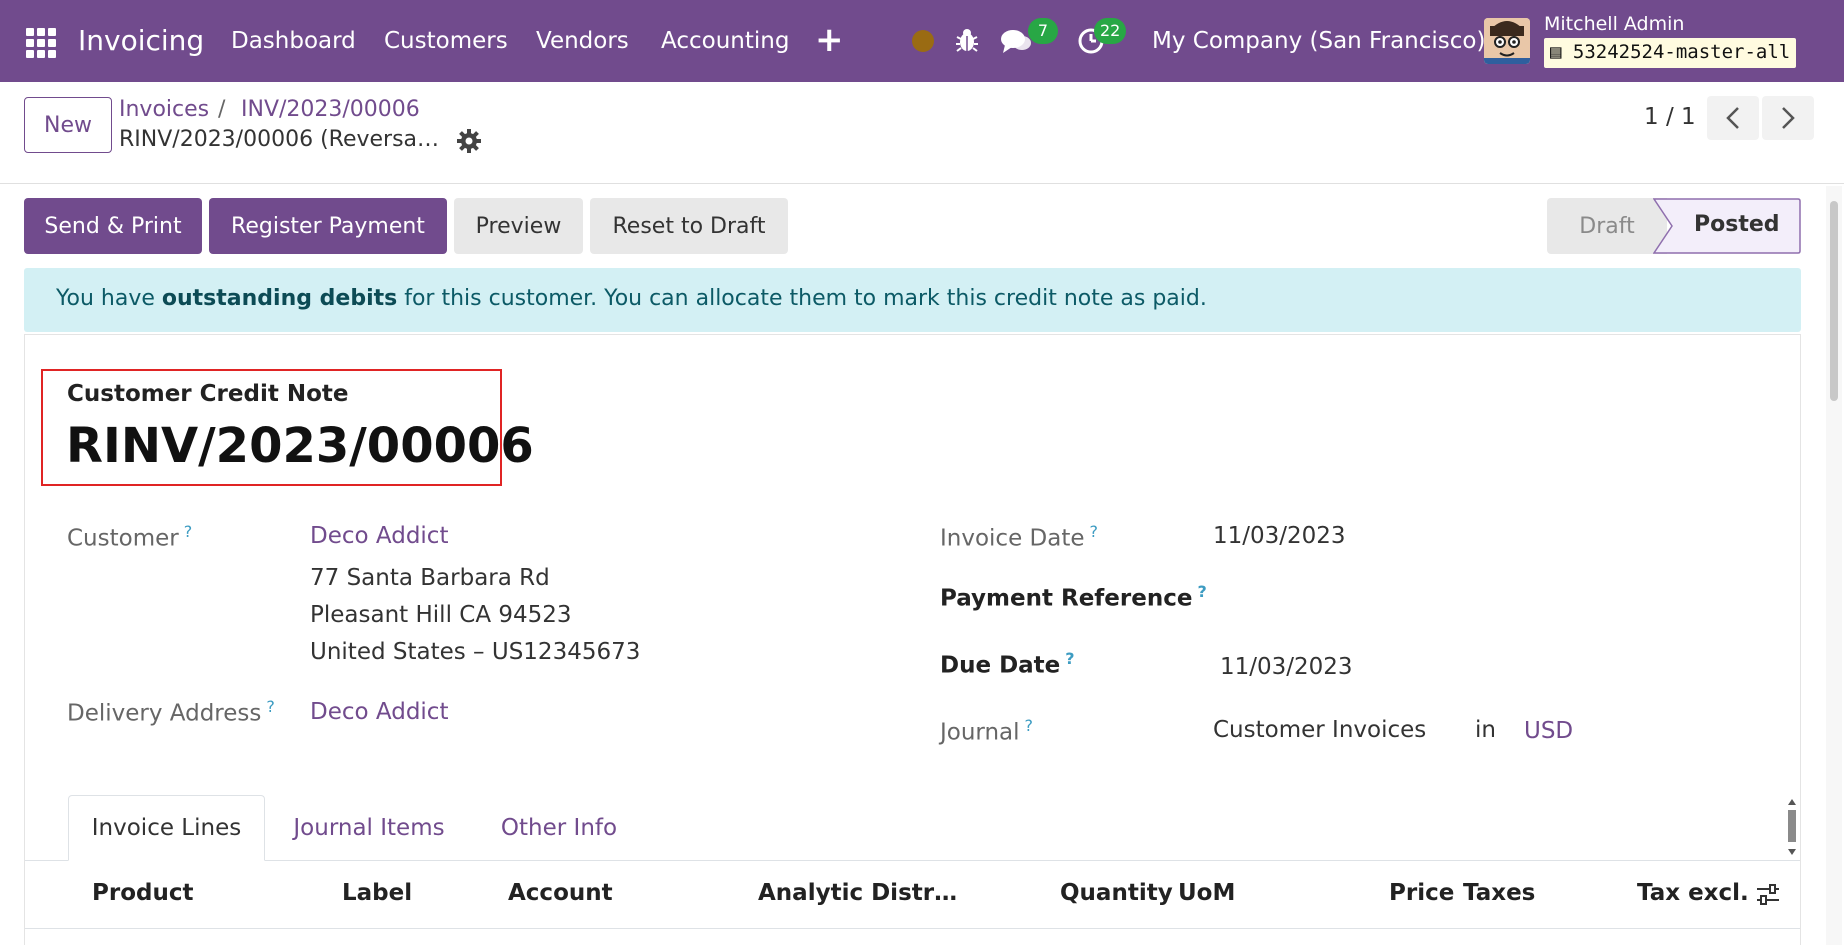  Describe the element at coordinates (1318, 41) in the screenshot. I see `company-switcher: My Company (San Francisco)` at that location.